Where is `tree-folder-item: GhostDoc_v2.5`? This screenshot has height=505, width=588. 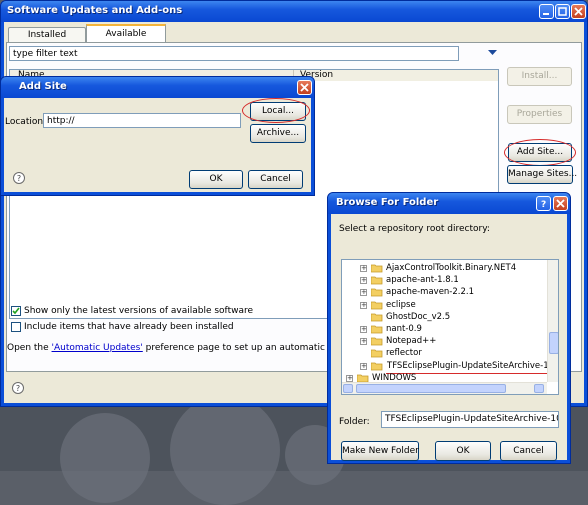 tree-folder-item: GhostDoc_v2.5 is located at coordinates (444, 317).